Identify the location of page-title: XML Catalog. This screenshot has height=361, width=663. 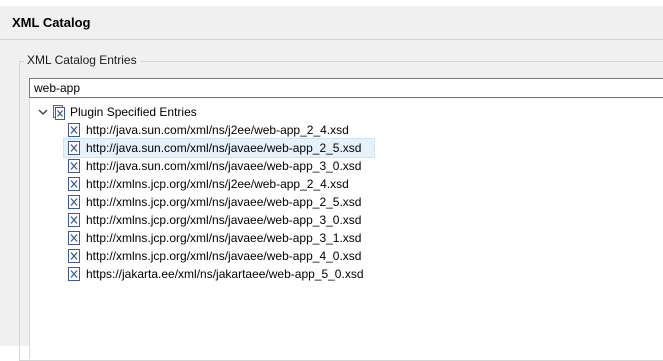
(51, 22).